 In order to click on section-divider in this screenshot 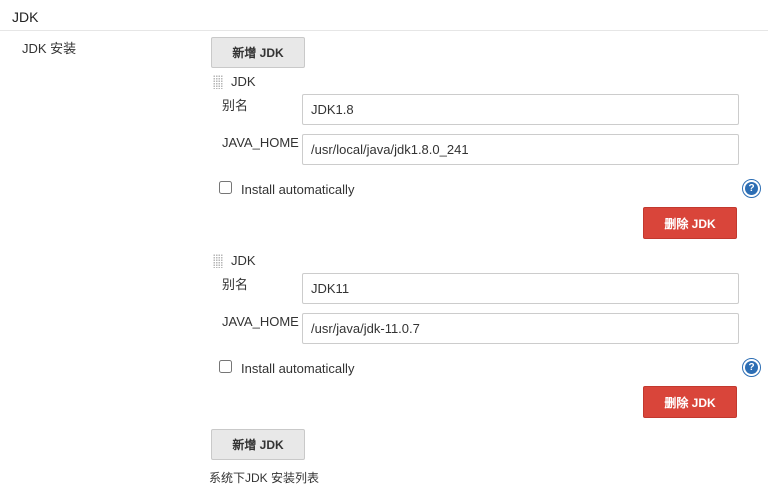, I will do `click(384, 30)`.